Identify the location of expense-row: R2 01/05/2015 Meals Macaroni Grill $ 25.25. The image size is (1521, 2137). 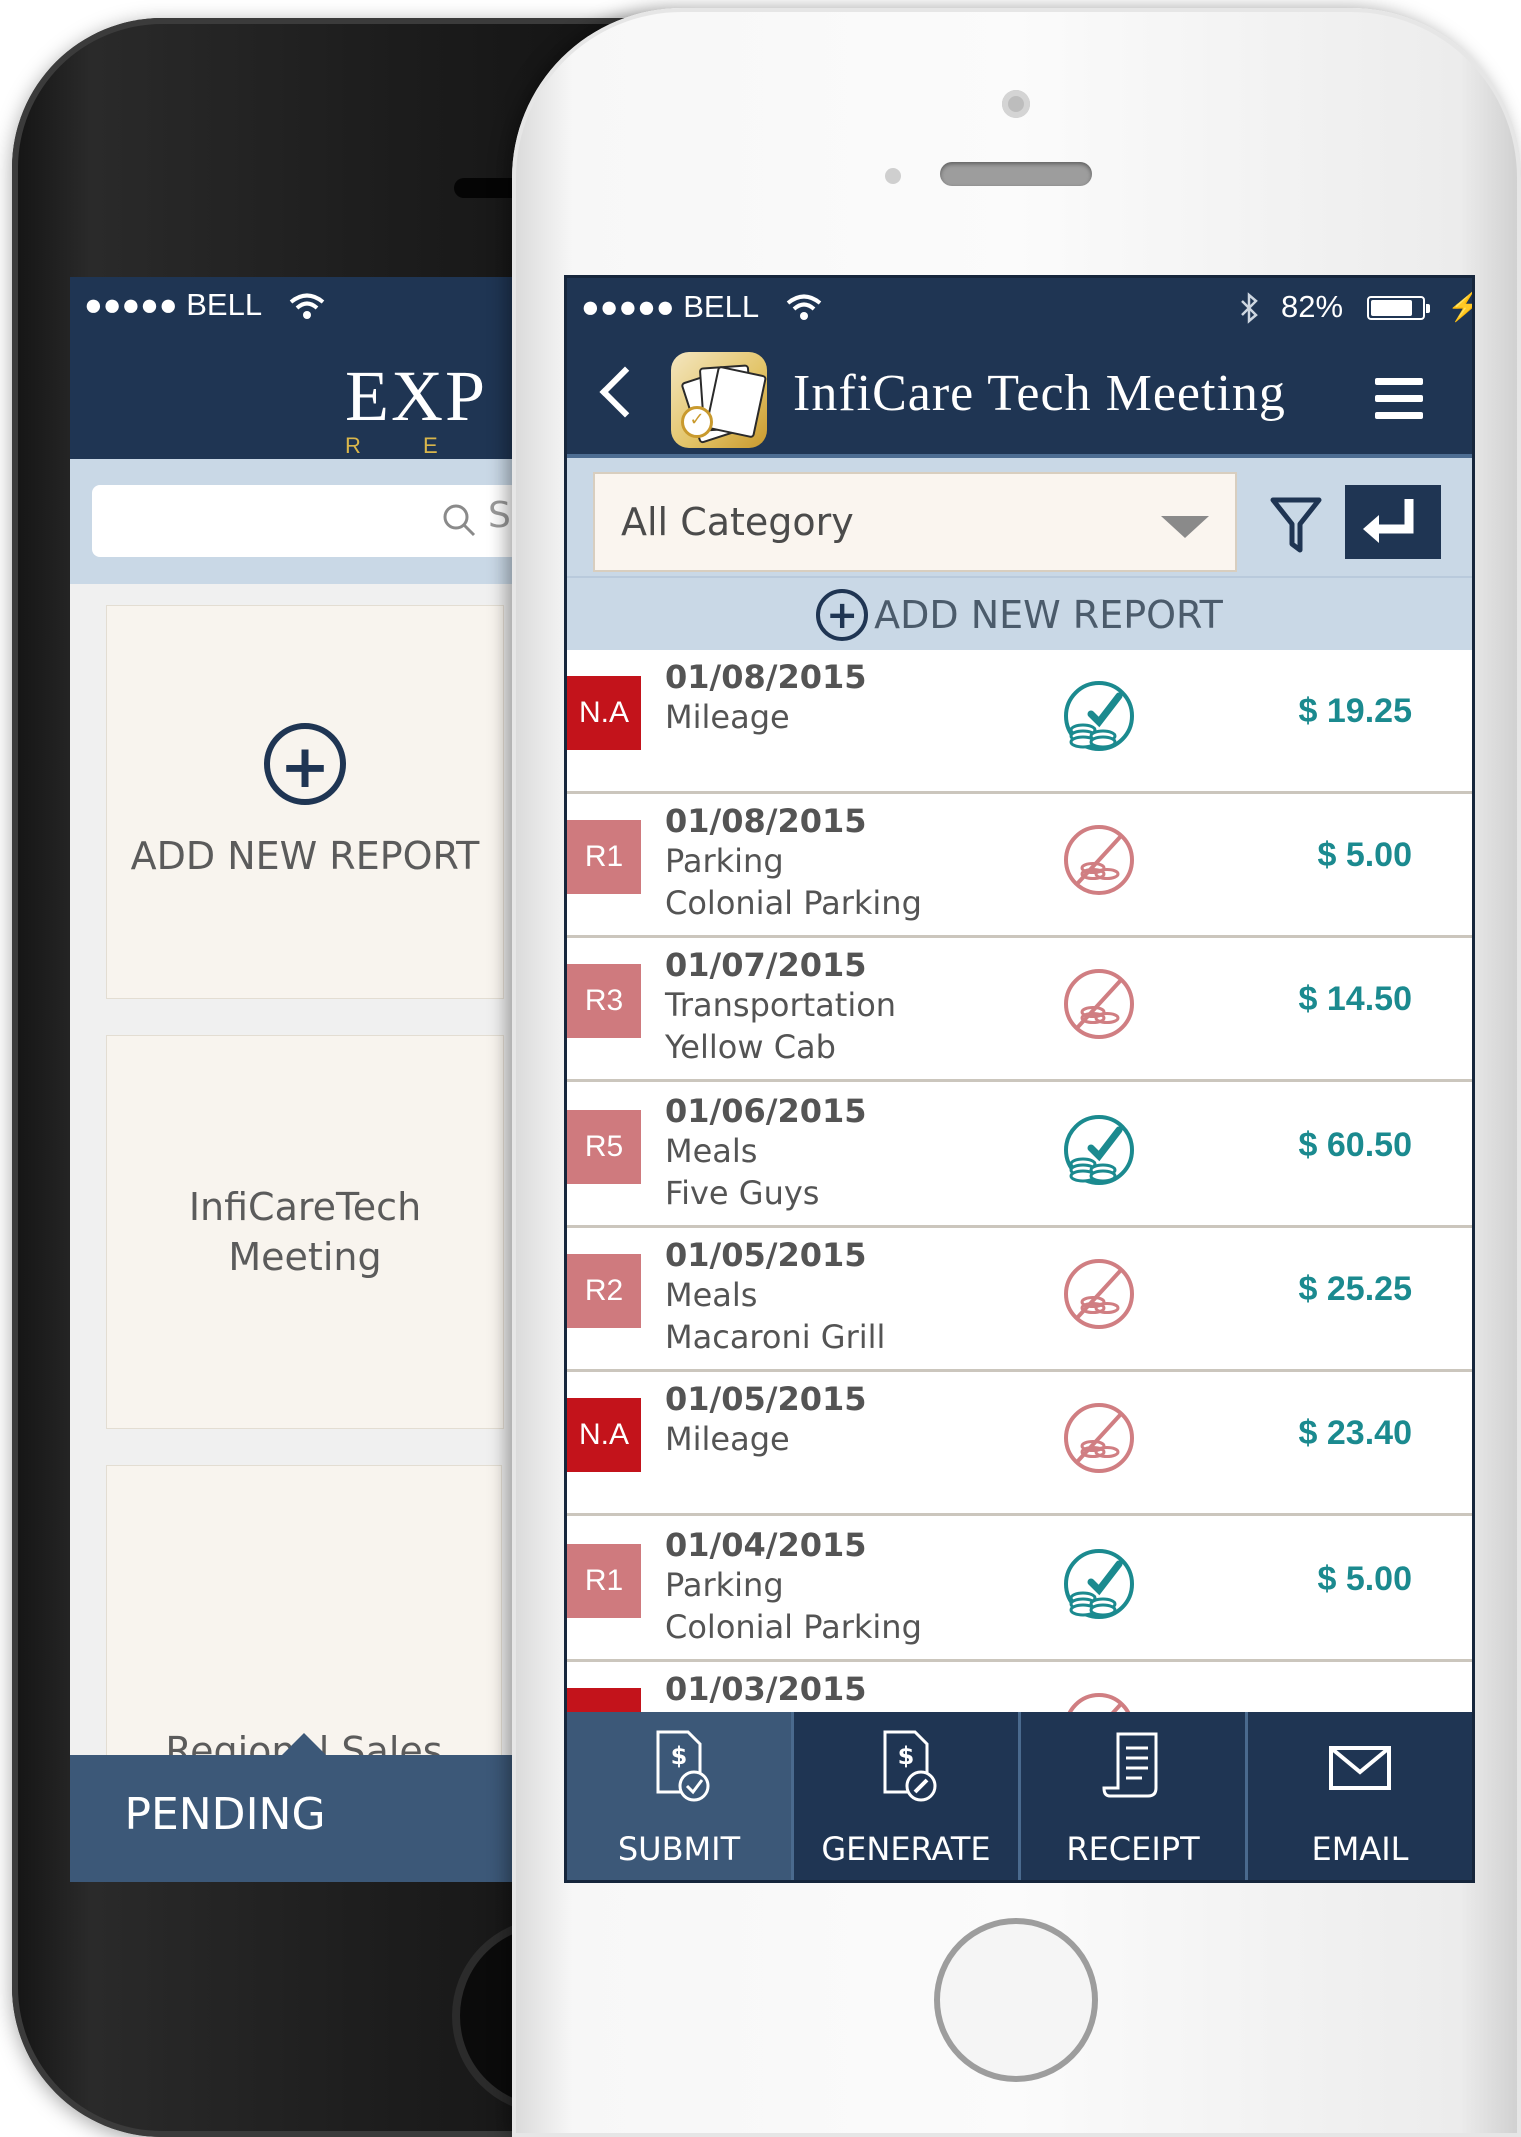
(1019, 1300).